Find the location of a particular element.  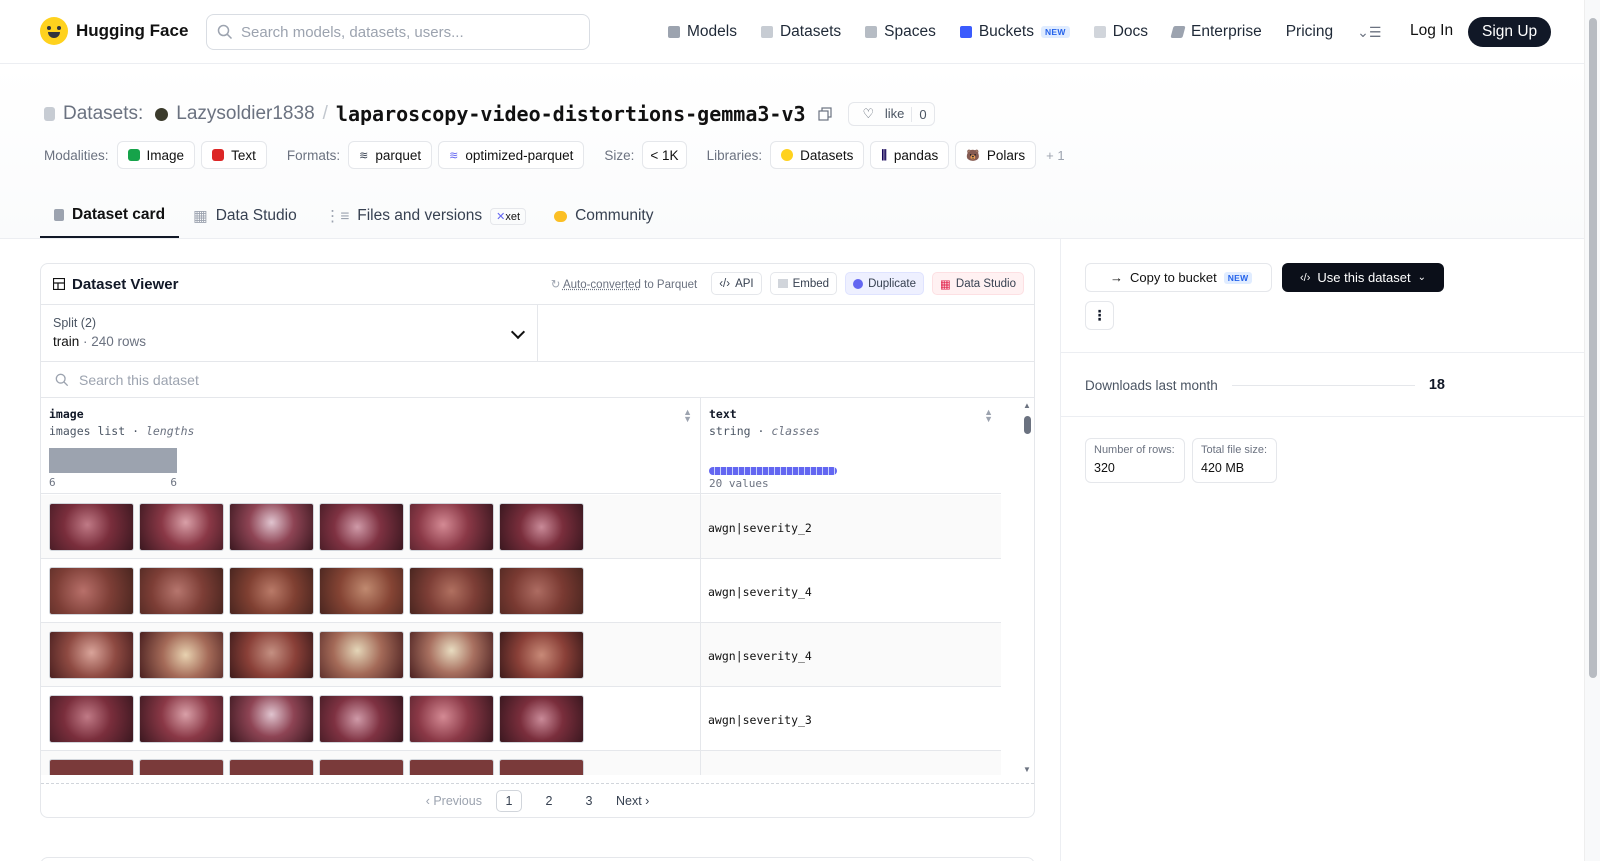

table-row is located at coordinates (521, 763).